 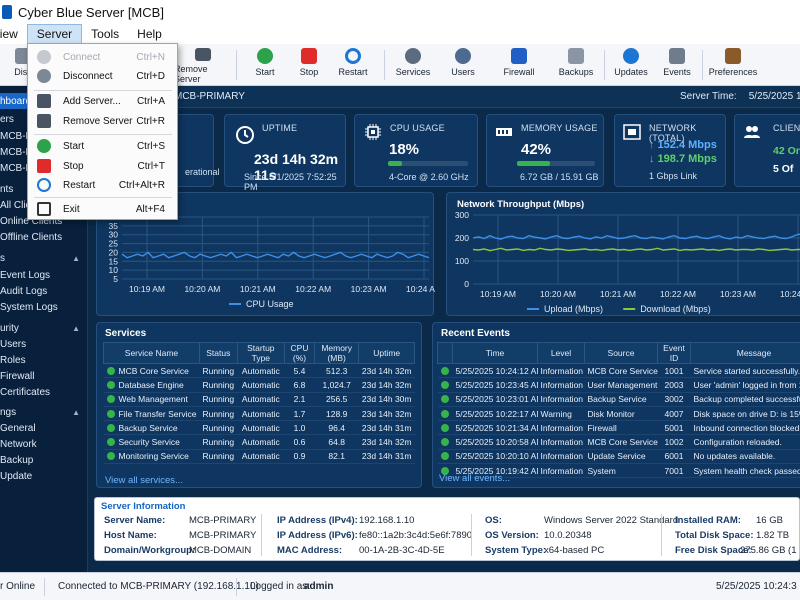 I want to click on info-value: x64-based PC, so click(x=574, y=550).